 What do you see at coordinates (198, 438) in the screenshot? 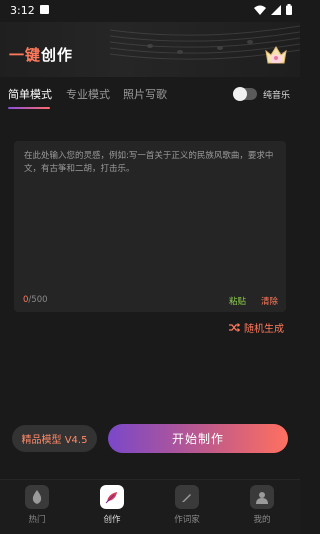
I see `start-button: 开始制作` at bounding box center [198, 438].